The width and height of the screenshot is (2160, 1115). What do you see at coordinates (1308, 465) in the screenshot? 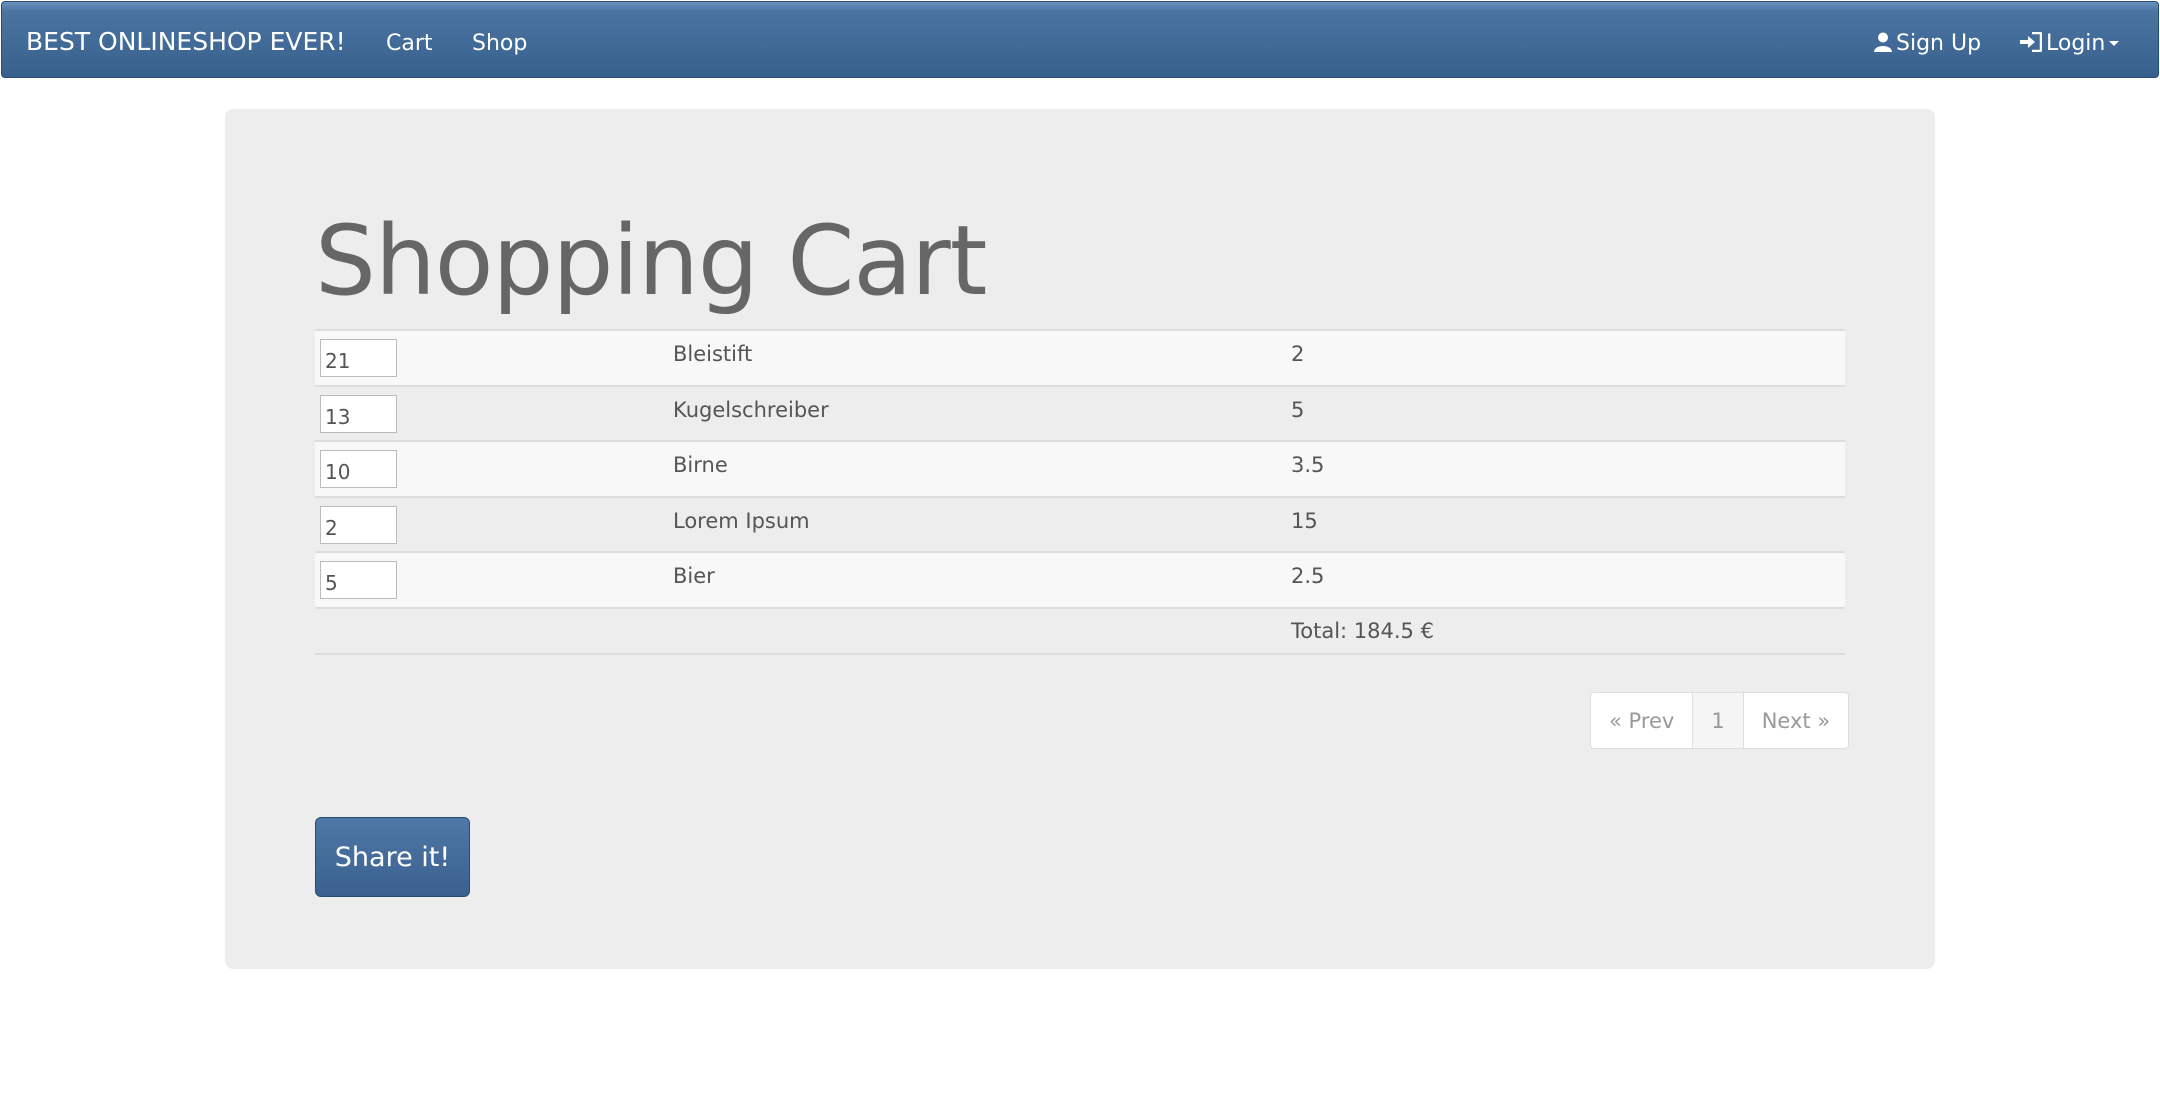
I see `item-price: 3.5` at bounding box center [1308, 465].